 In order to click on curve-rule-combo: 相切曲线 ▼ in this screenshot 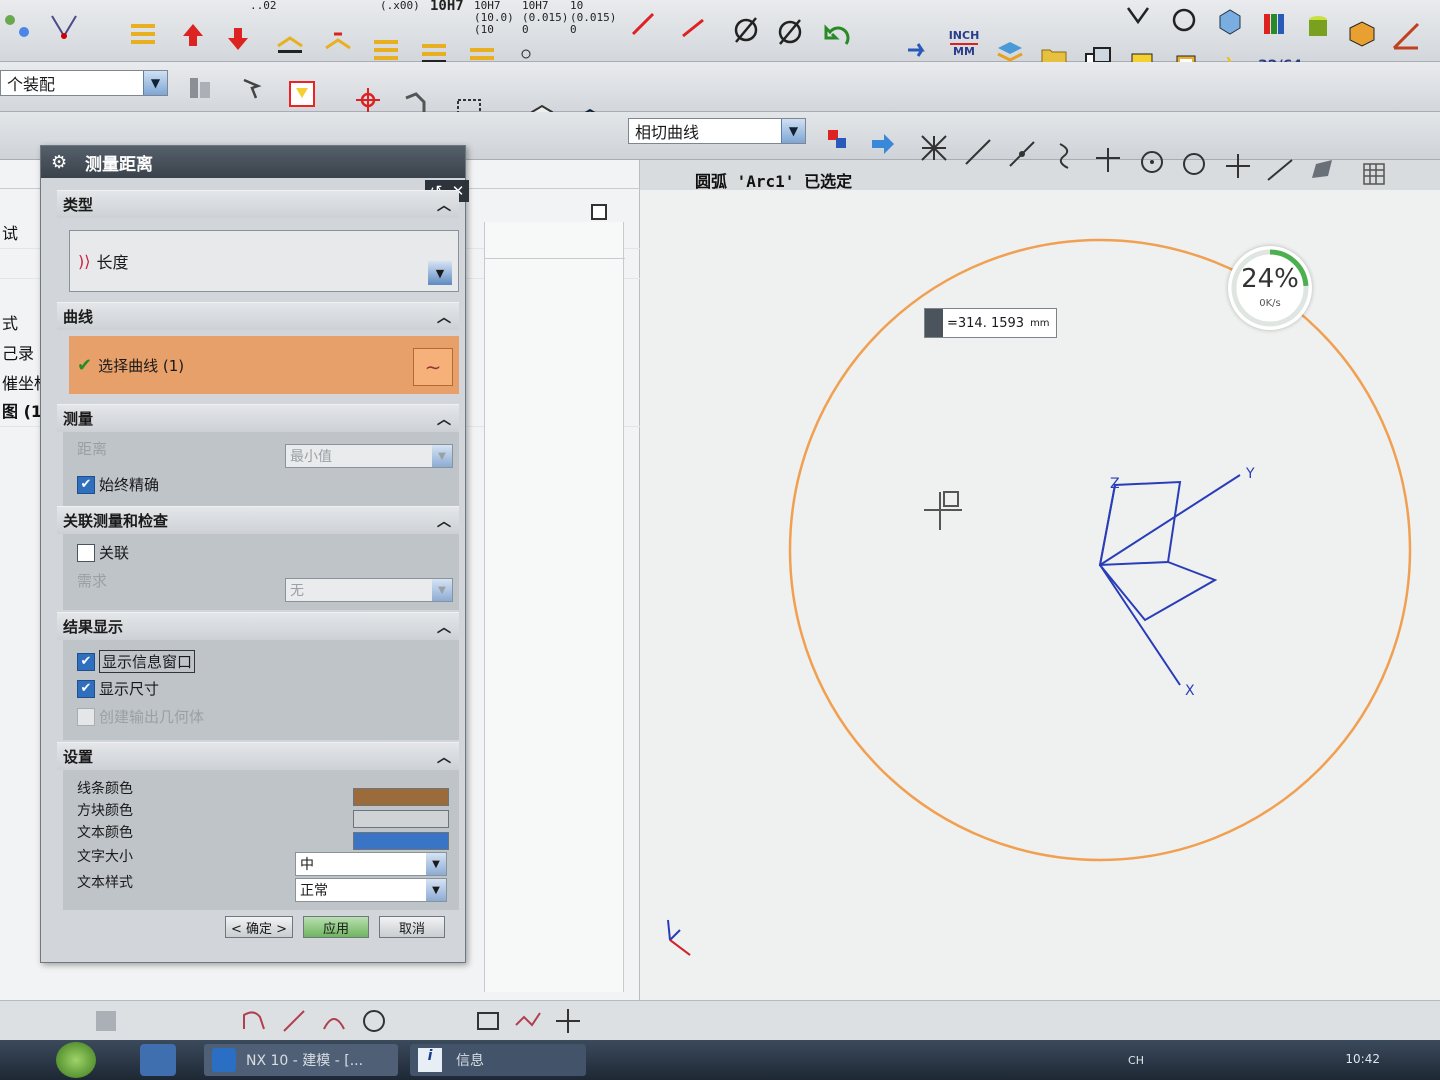, I will do `click(717, 131)`.